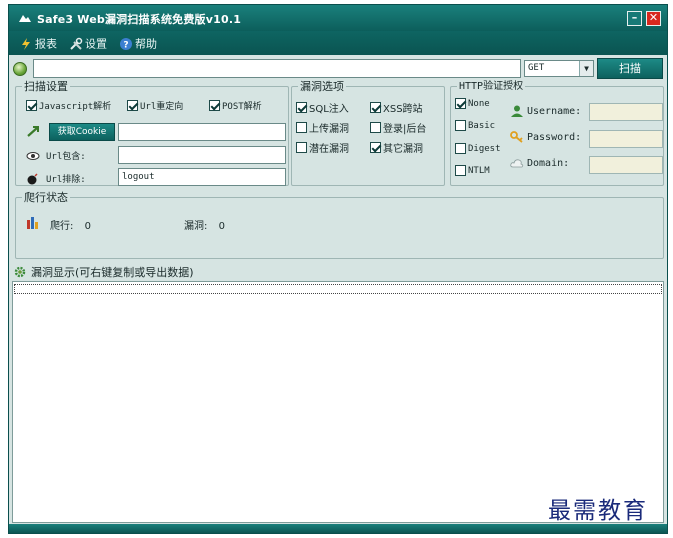 The image size is (673, 538). I want to click on url-exclude-label: Url排除:, so click(56, 178).